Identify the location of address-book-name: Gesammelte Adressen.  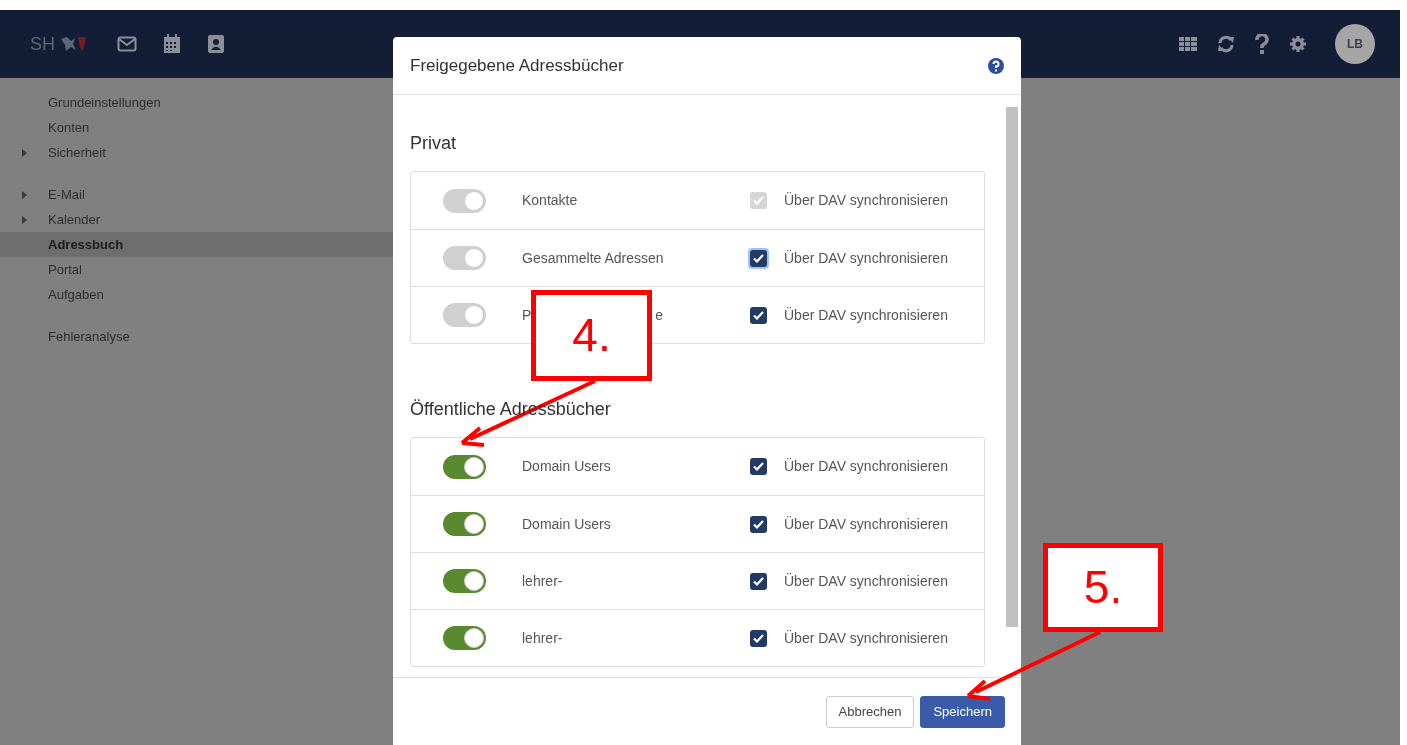
(593, 258).